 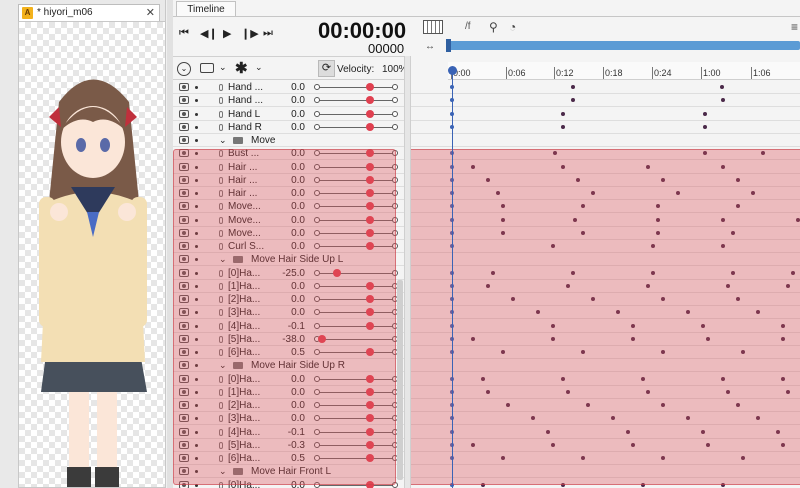 I want to click on close-icon: ✕, so click(x=150, y=12).